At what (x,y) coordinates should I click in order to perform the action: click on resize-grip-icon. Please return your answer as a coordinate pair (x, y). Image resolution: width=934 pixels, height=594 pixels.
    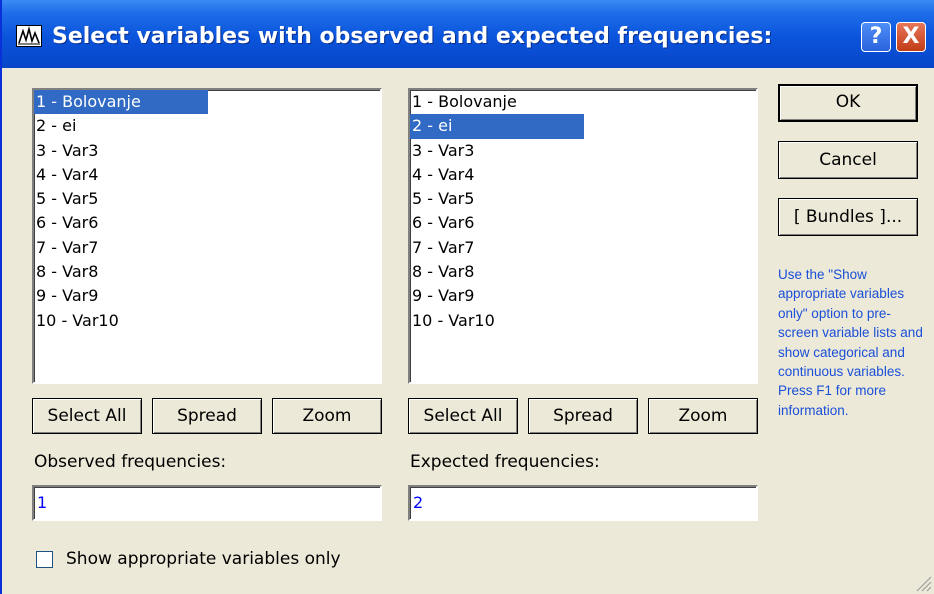
    Looking at the image, I should click on (922, 582).